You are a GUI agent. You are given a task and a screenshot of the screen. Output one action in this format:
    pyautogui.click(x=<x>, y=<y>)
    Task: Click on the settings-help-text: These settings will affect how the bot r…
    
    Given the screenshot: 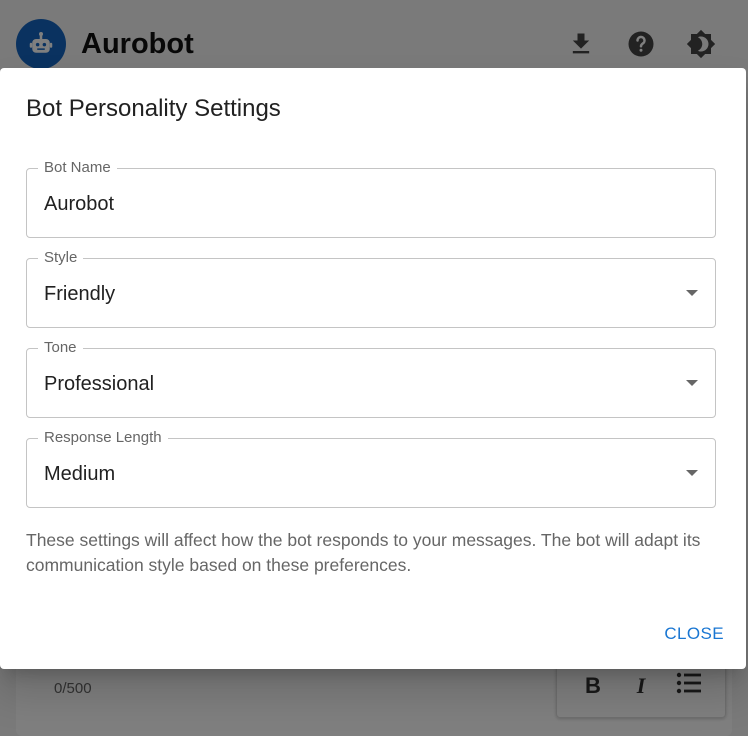 What is the action you would take?
    pyautogui.click(x=363, y=552)
    